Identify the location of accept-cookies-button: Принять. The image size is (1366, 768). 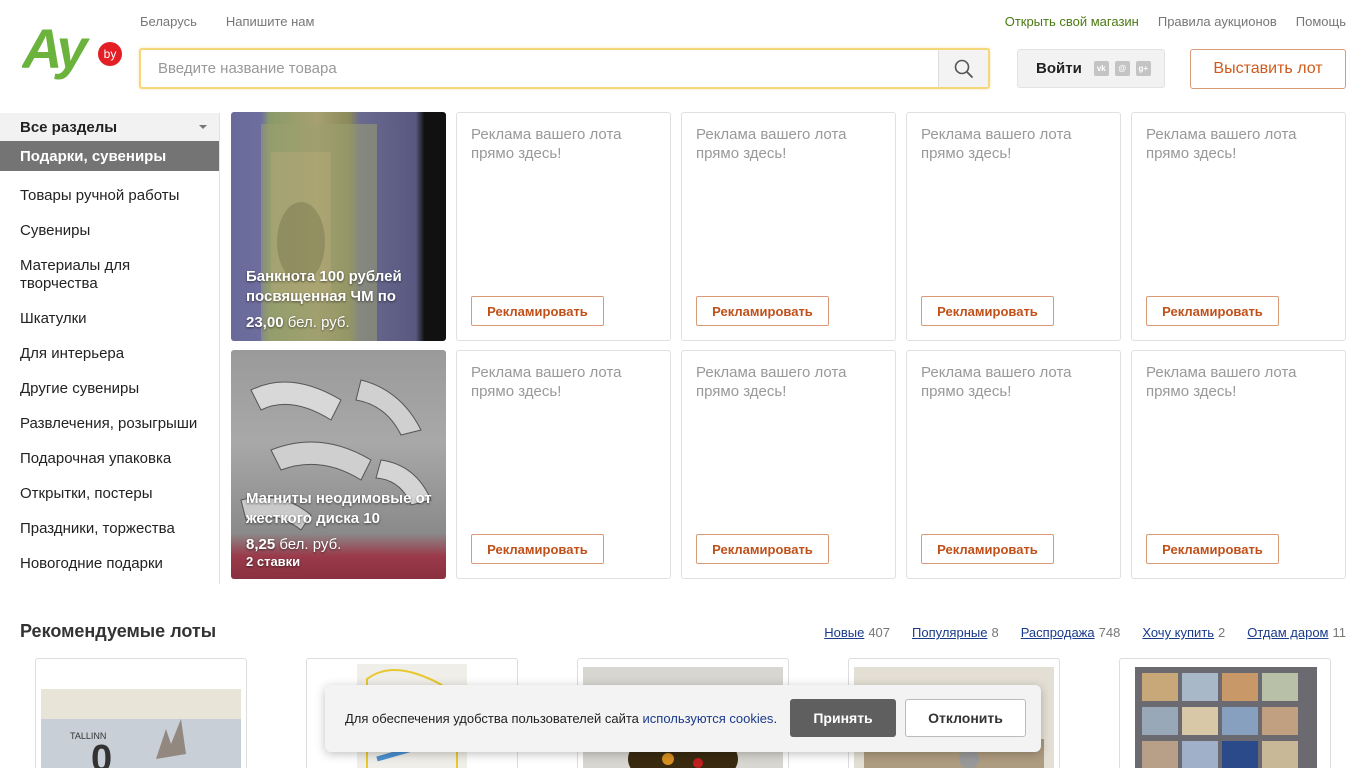
(843, 718).